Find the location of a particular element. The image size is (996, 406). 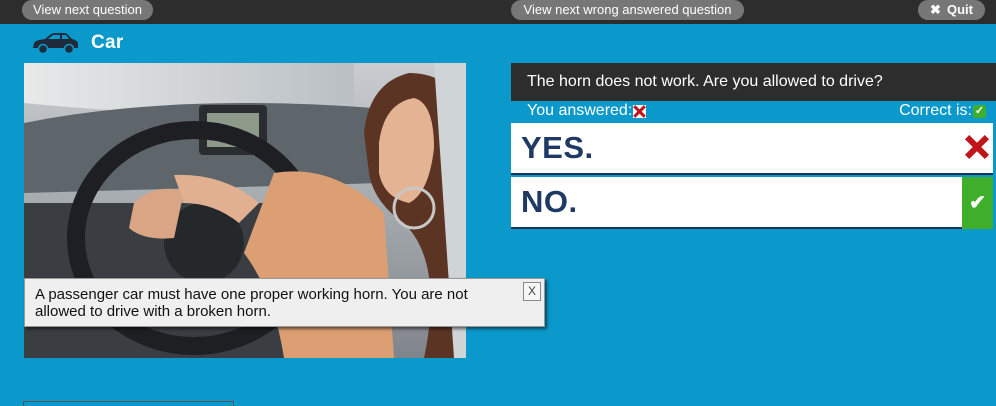

close-explanation-button: X is located at coordinates (532, 291).